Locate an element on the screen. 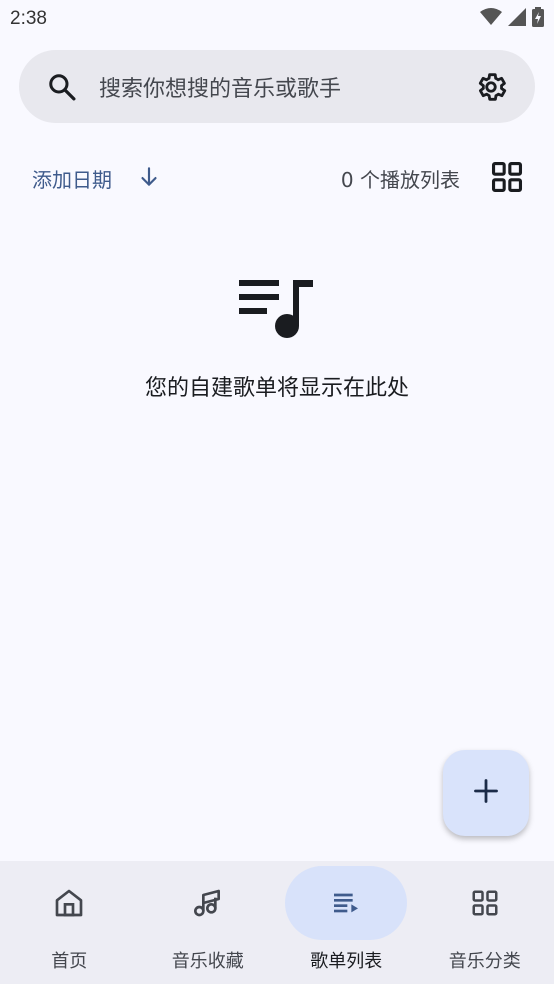  plus-icon is located at coordinates (486, 793).